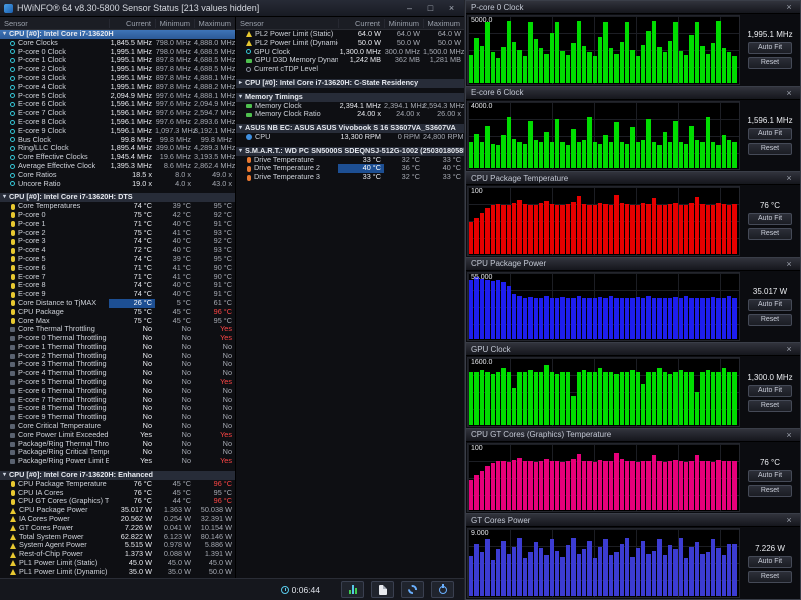 Image resolution: width=801 pixels, height=600 pixels. Describe the element at coordinates (117, 303) in the screenshot. I see `sensor-row: Core Distance to TjMAX 26 °C 5 °C 61 °C` at that location.